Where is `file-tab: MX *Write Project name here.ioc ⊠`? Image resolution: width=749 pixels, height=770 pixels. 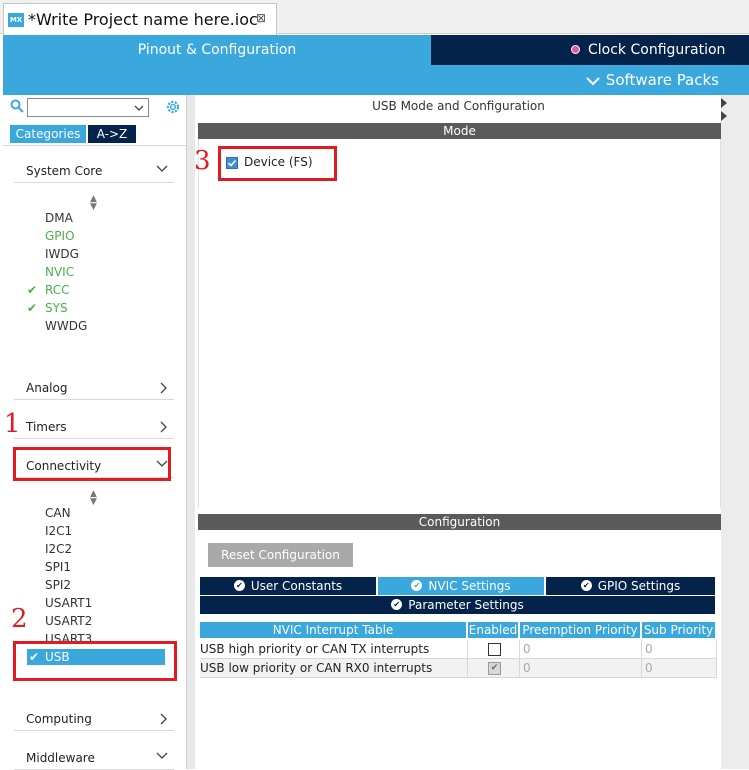 file-tab: MX *Write Project name here.ioc ⊠ is located at coordinates (140, 19).